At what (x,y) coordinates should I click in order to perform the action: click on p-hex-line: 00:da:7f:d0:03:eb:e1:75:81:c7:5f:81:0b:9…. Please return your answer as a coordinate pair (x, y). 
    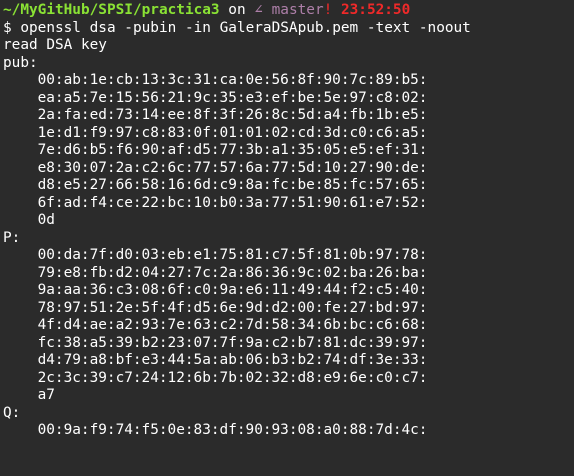
    Looking at the image, I should click on (288, 256).